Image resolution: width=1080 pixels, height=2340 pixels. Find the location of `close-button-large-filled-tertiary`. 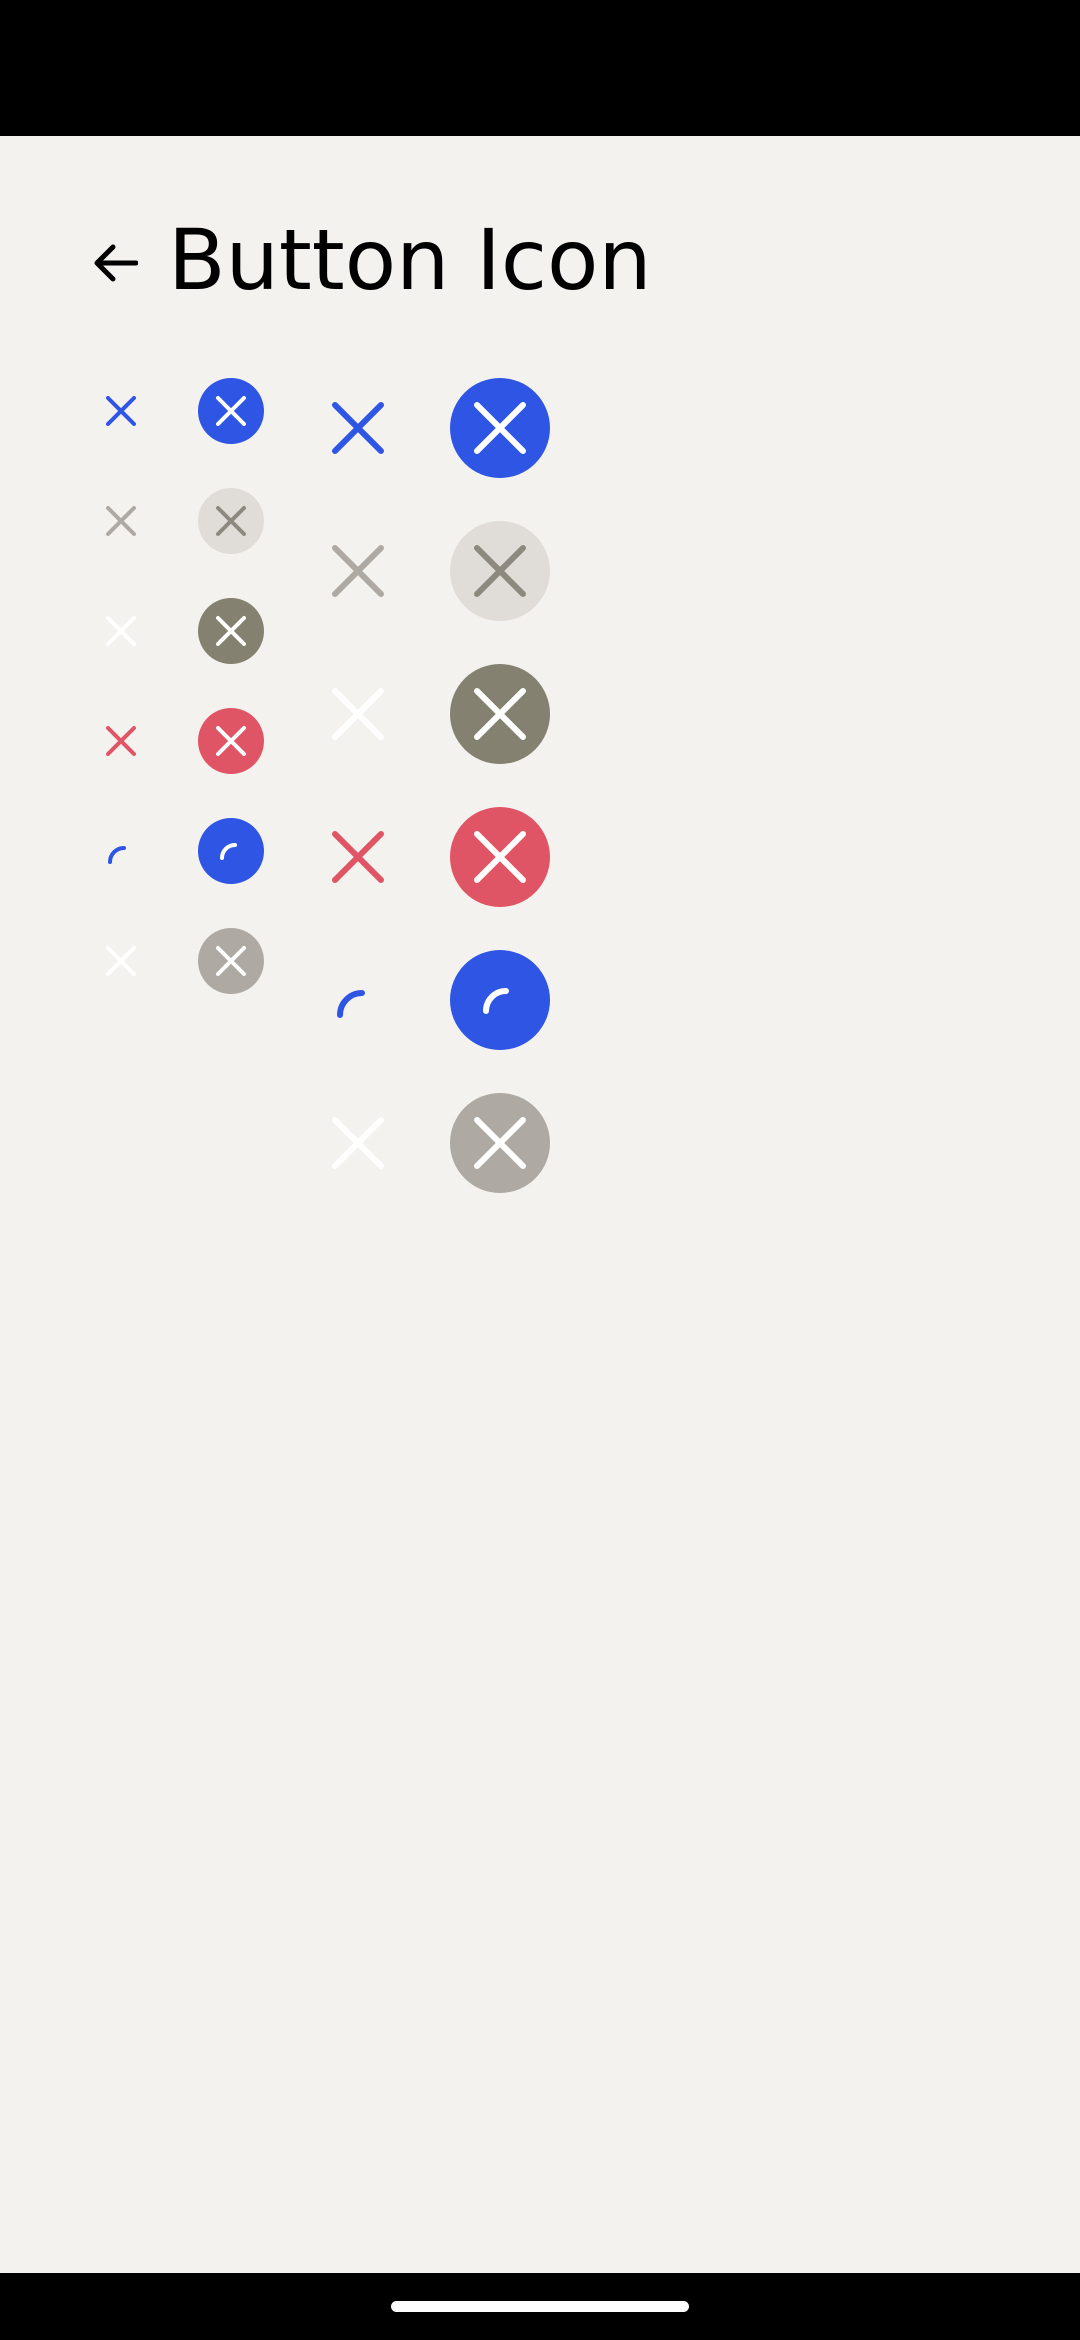

close-button-large-filled-tertiary is located at coordinates (500, 714).